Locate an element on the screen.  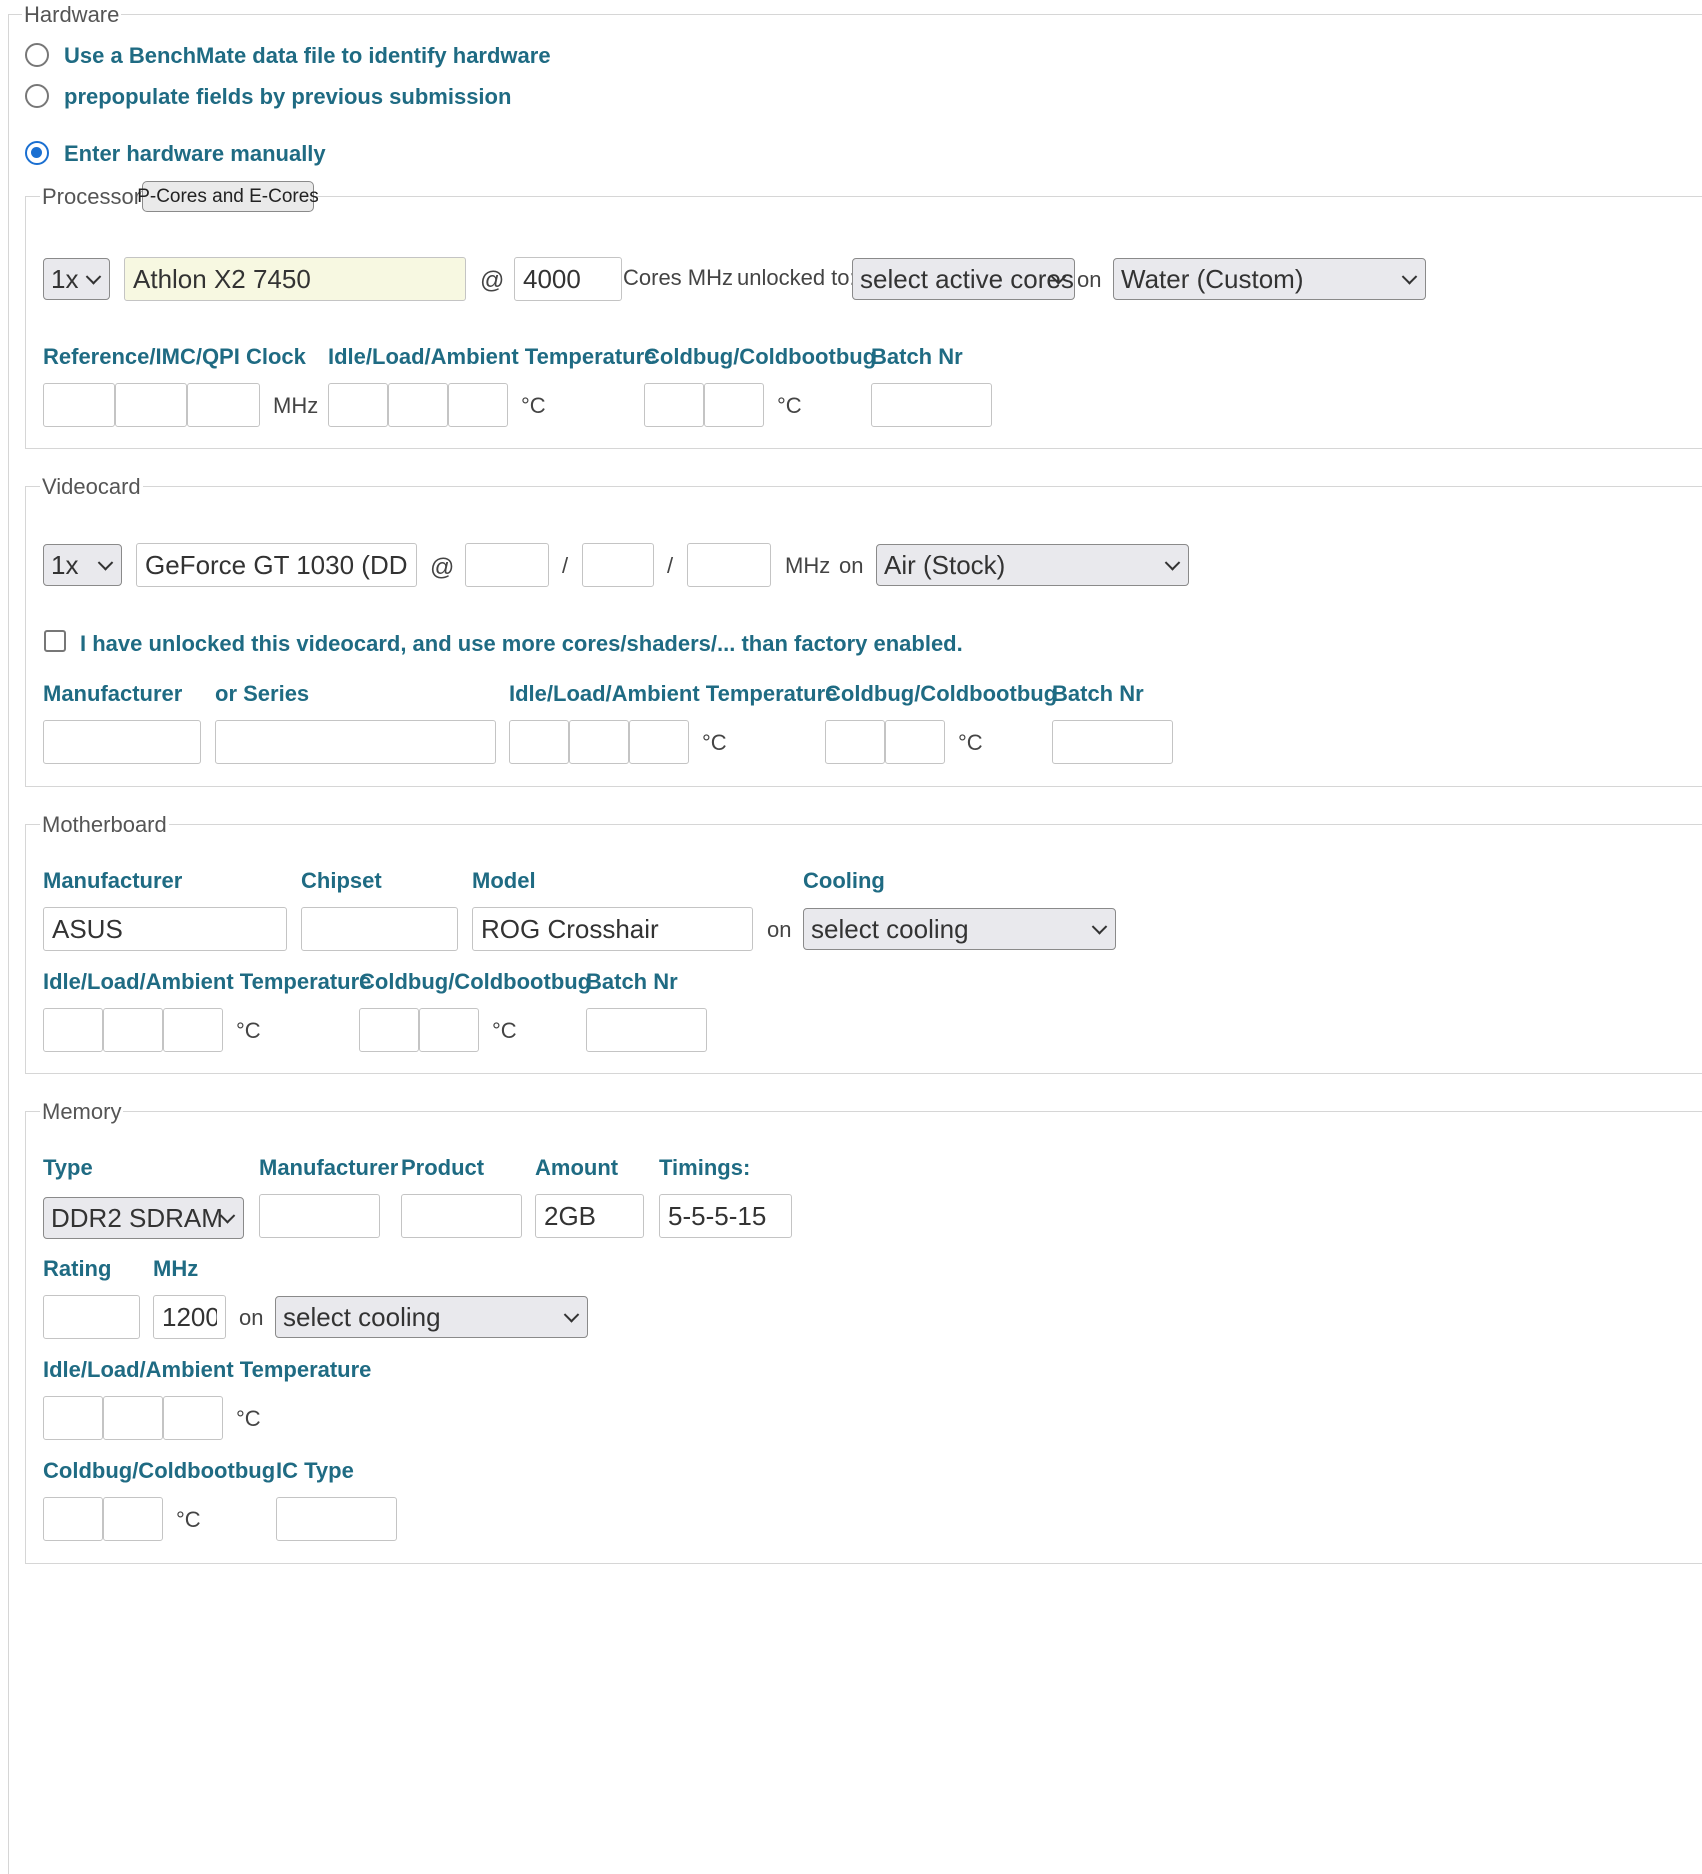
processor-clock-unit: MHz is located at coordinates (296, 405).